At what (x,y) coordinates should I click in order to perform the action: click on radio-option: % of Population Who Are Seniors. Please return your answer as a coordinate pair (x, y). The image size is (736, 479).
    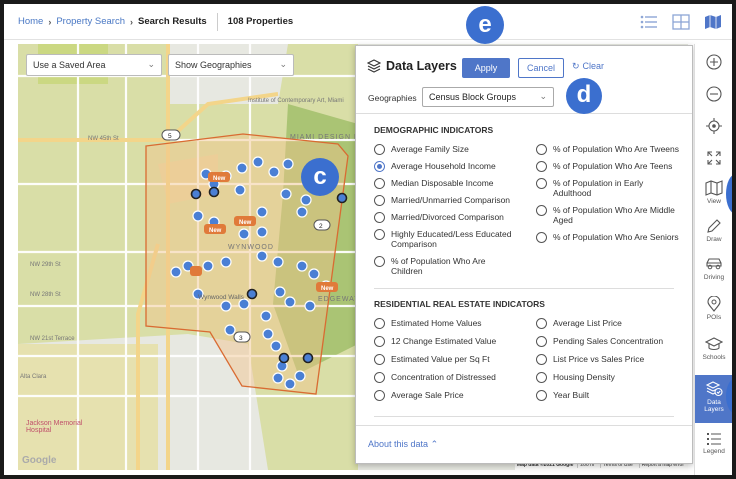
    Looking at the image, I should click on (613, 237).